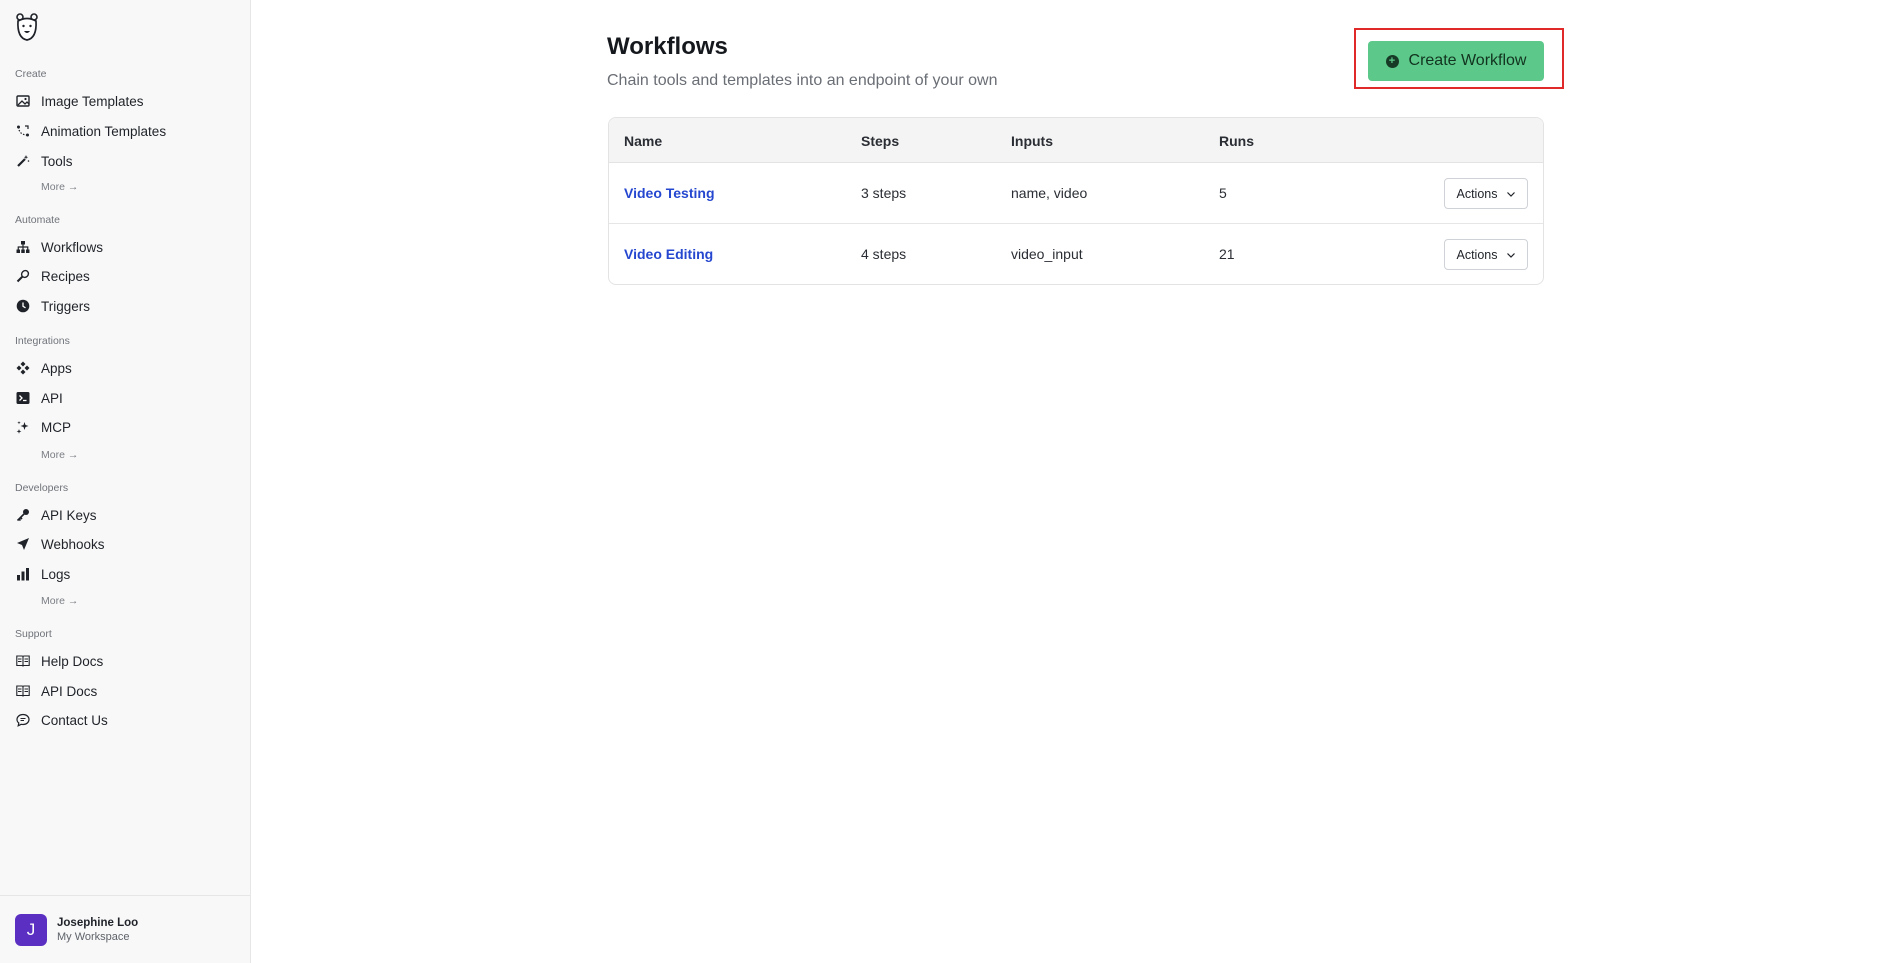 The image size is (1895, 963). Describe the element at coordinates (125, 515) in the screenshot. I see `sidebar-item-api-keys: API Keys` at that location.